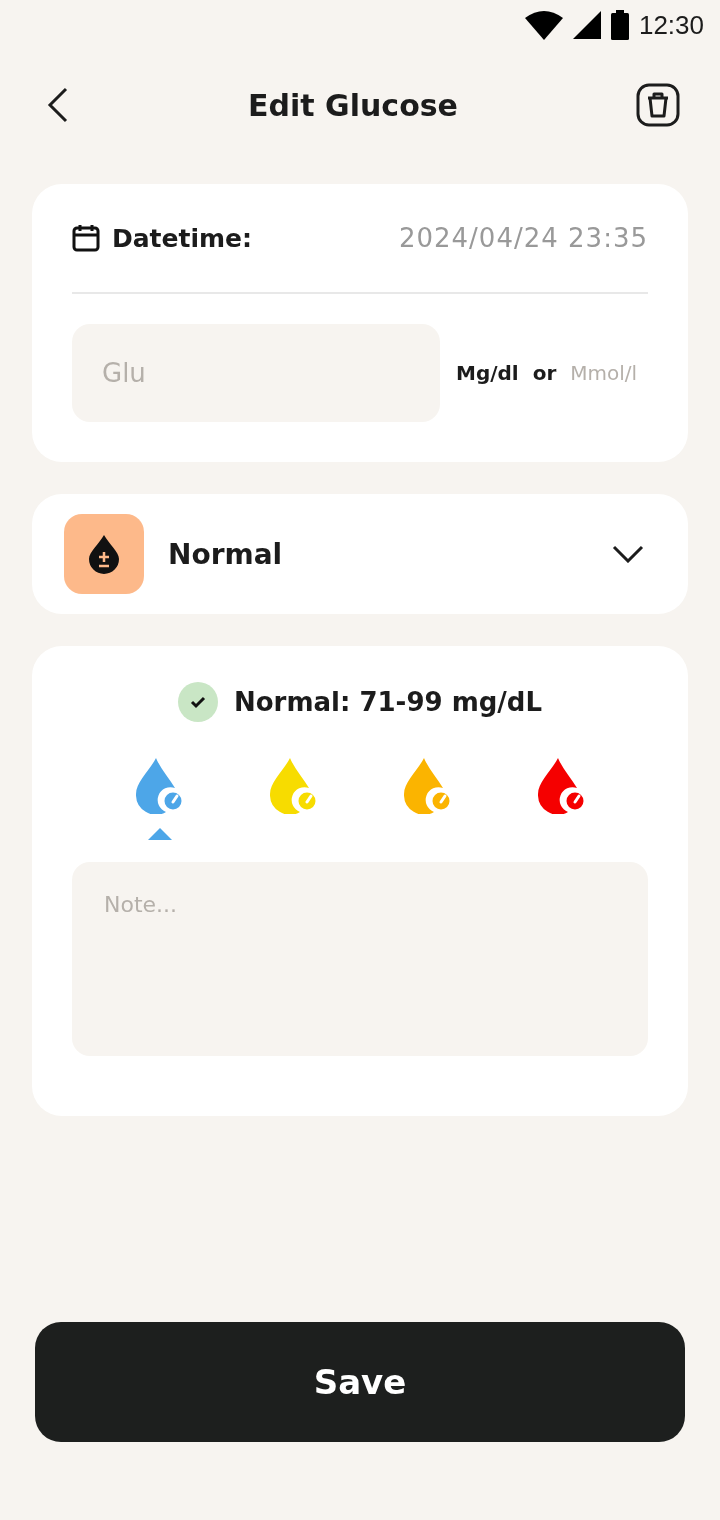  Describe the element at coordinates (182, 238) in the screenshot. I see `datetime-label: Datetime:` at that location.